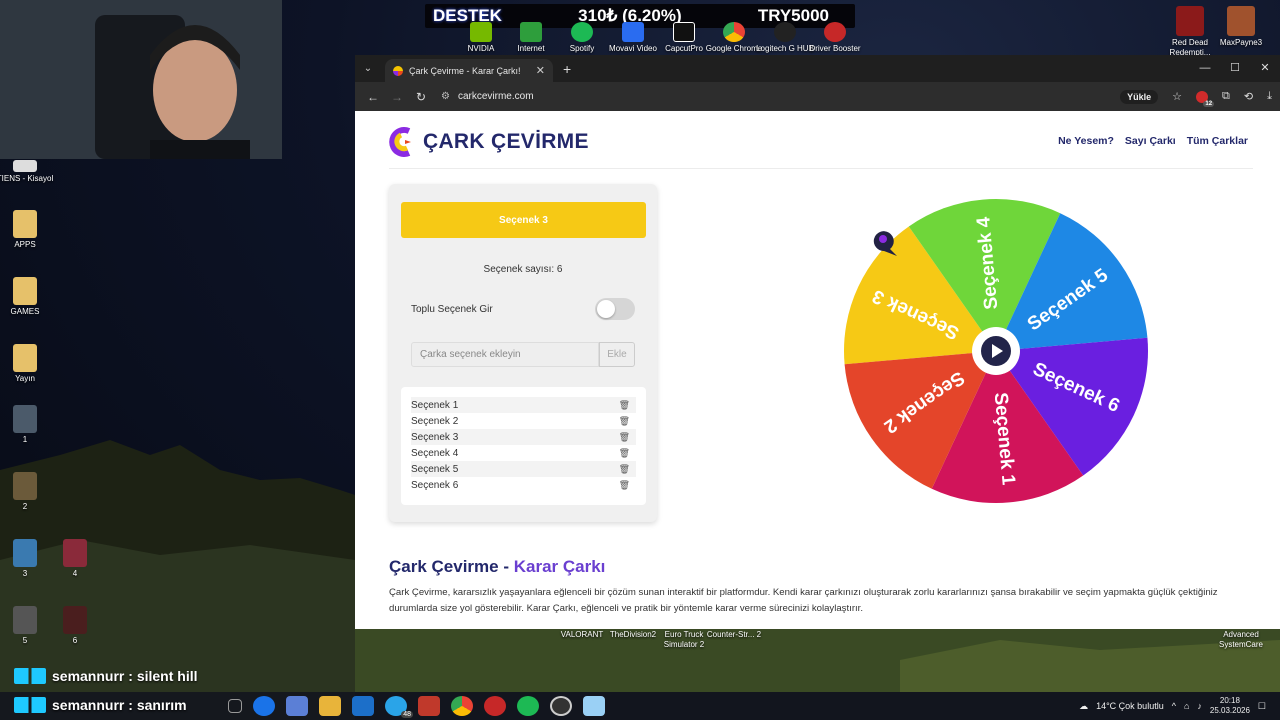 This screenshot has height=720, width=1280. I want to click on close-tab-icon: ✕, so click(540, 70).